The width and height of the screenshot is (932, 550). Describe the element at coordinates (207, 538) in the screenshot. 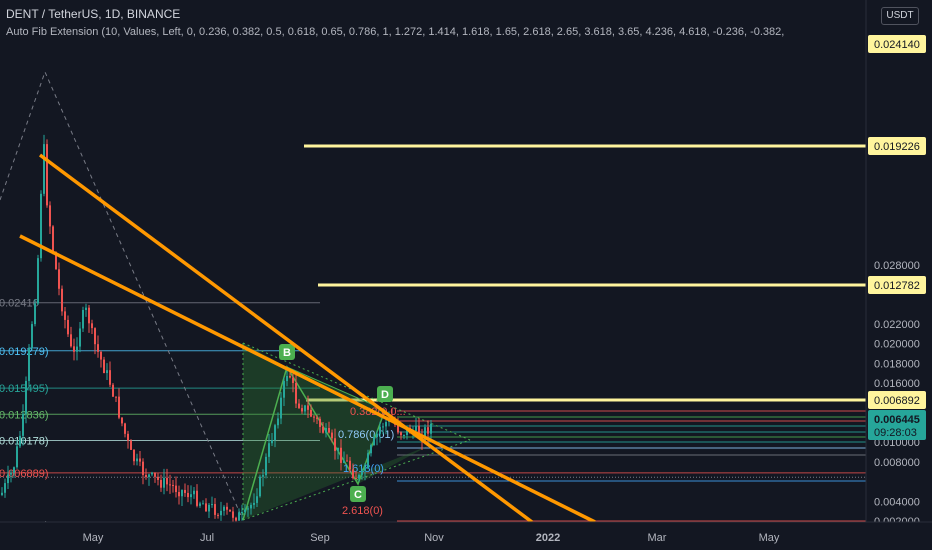

I see `time-tick-label: Jul` at that location.